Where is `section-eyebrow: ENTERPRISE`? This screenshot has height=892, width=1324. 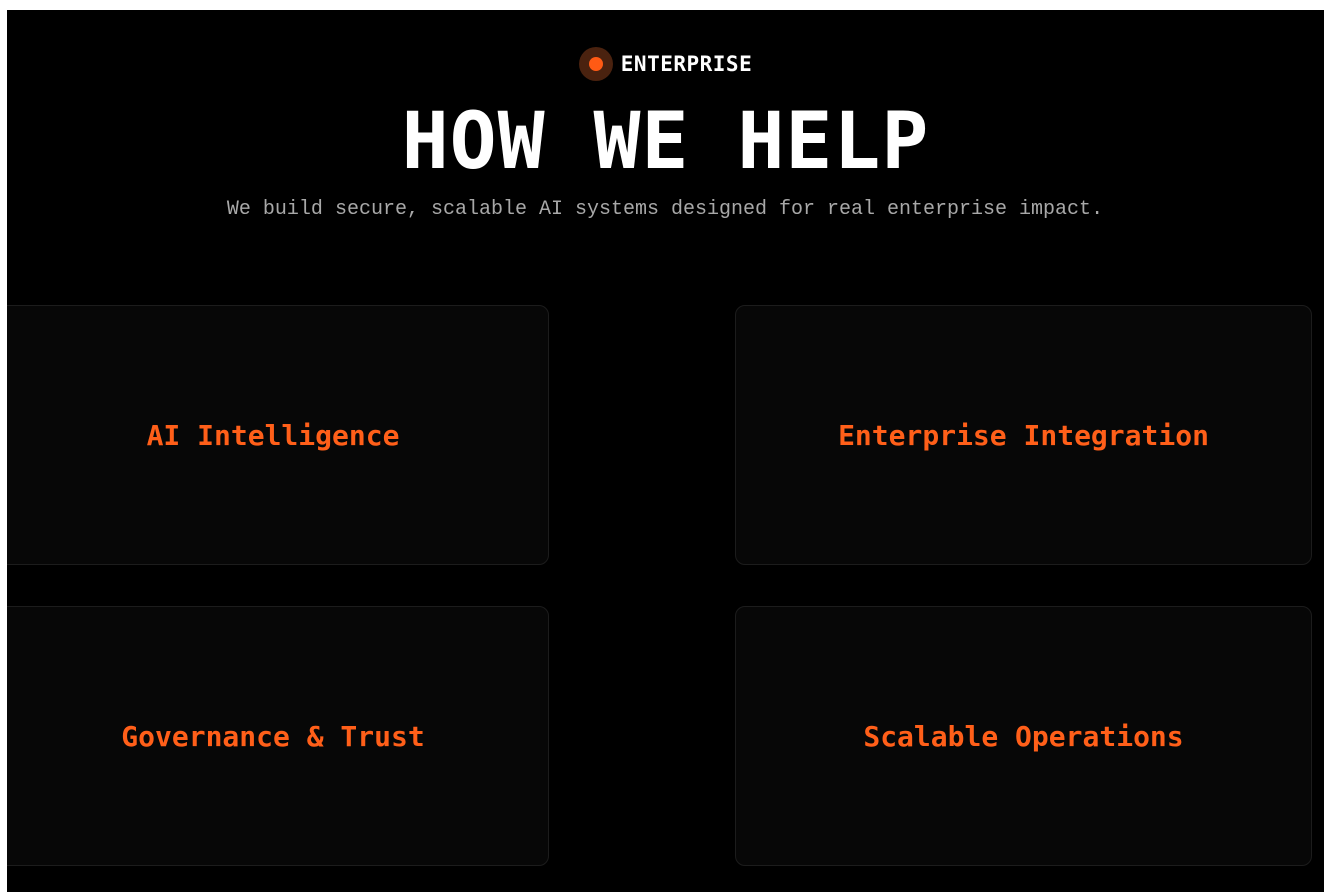
section-eyebrow: ENTERPRISE is located at coordinates (665, 64).